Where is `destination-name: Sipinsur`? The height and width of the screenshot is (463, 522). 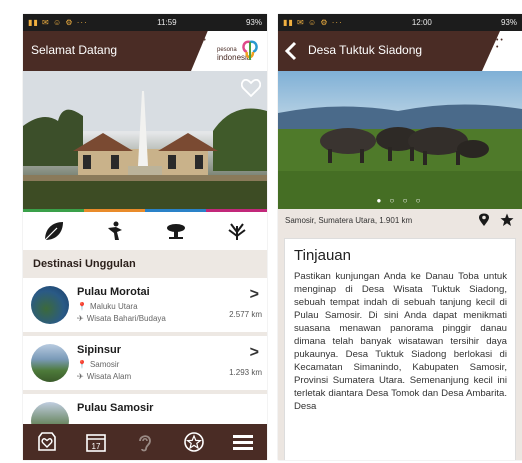
destination-name: Sipinsur is located at coordinates (99, 350).